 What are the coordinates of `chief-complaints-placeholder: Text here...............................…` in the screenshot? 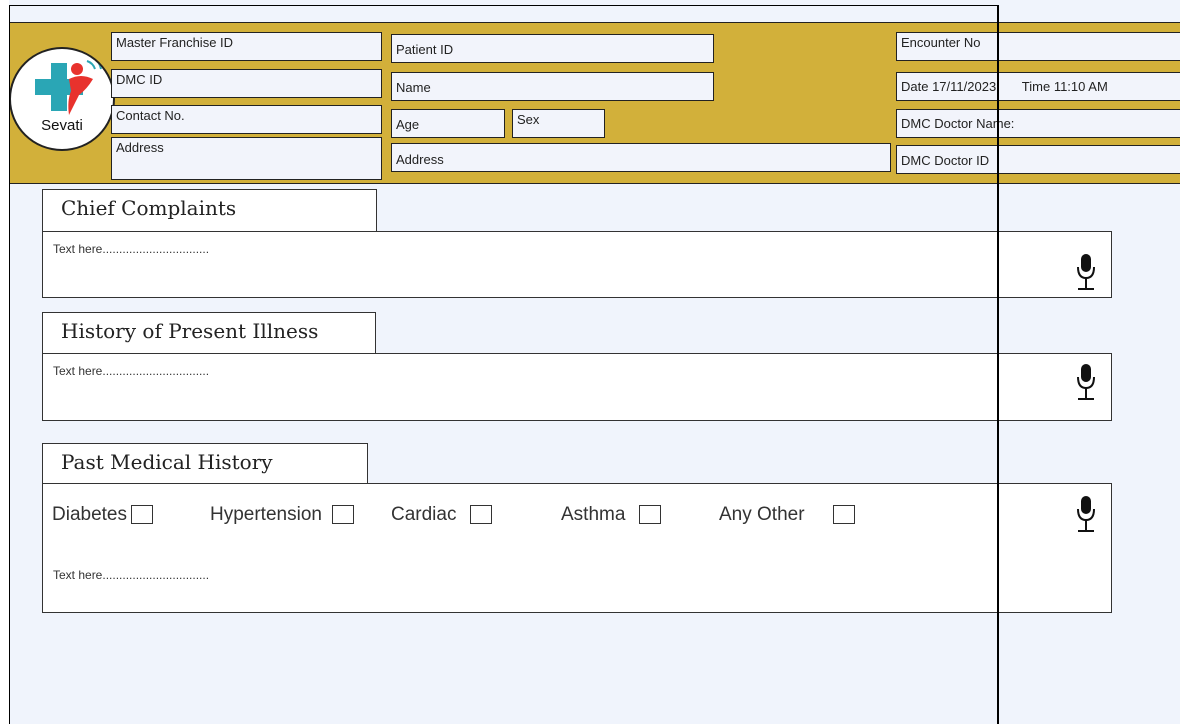 It's located at (131, 249).